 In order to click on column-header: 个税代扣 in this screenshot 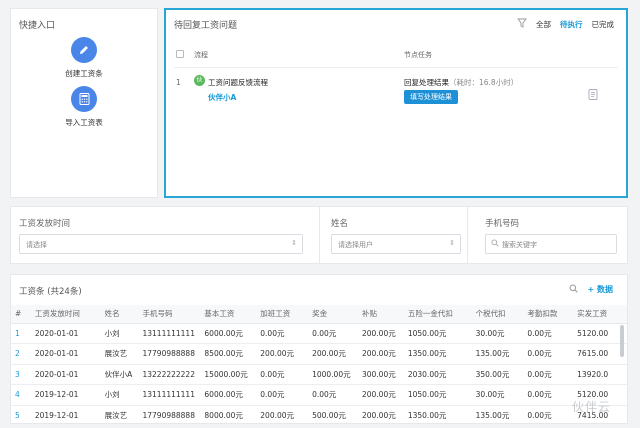, I will do `click(497, 314)`.